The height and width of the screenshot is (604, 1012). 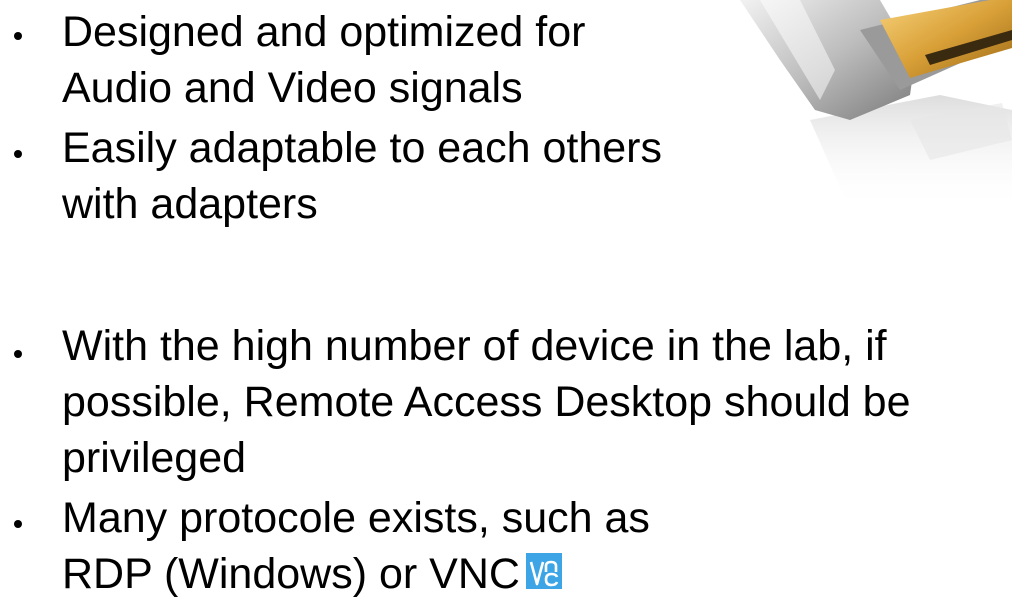 What do you see at coordinates (190, 204) in the screenshot?
I see `bullet-line: with adapters` at bounding box center [190, 204].